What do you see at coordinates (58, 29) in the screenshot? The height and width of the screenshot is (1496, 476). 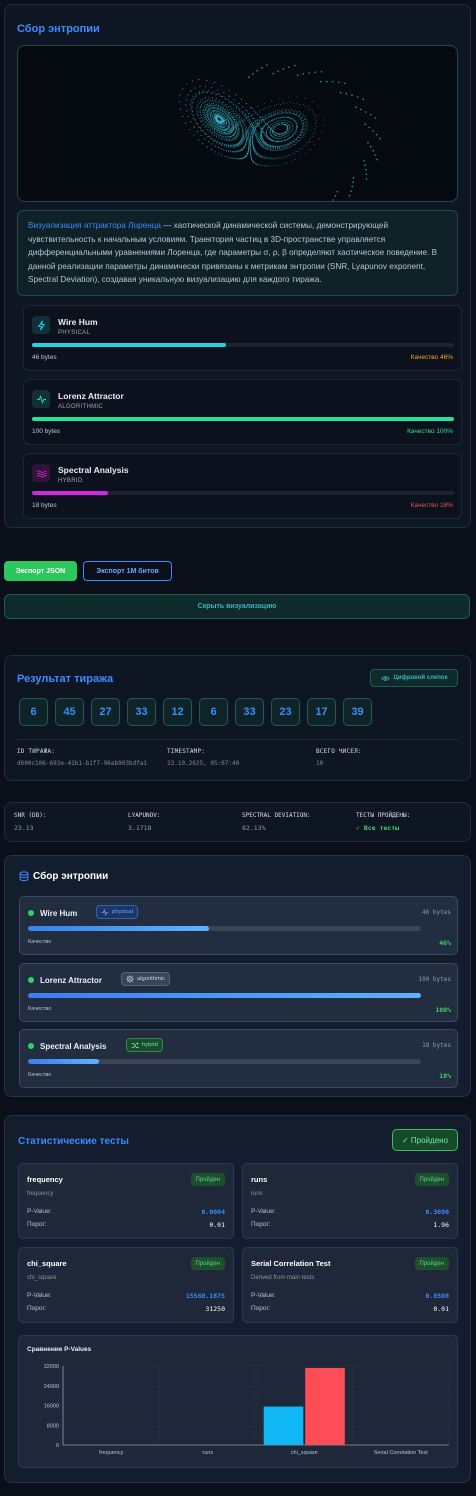 I see `panel-title: Сбор энтропии` at bounding box center [58, 29].